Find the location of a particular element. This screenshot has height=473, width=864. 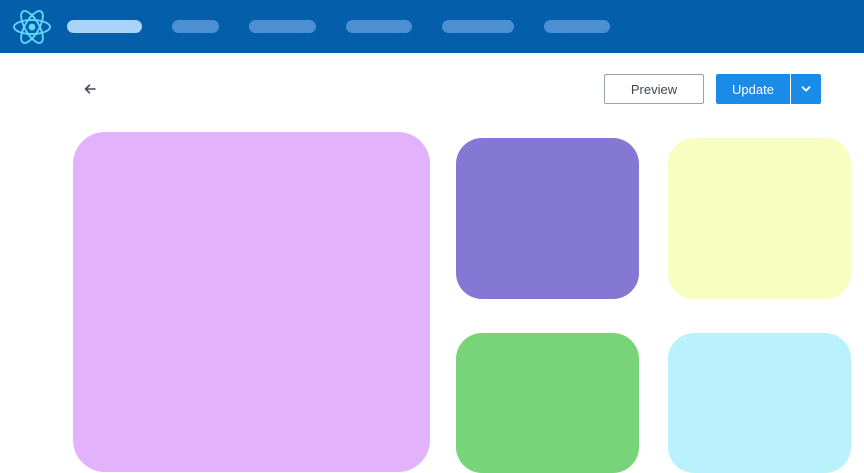

arrow-left-icon is located at coordinates (90, 89).